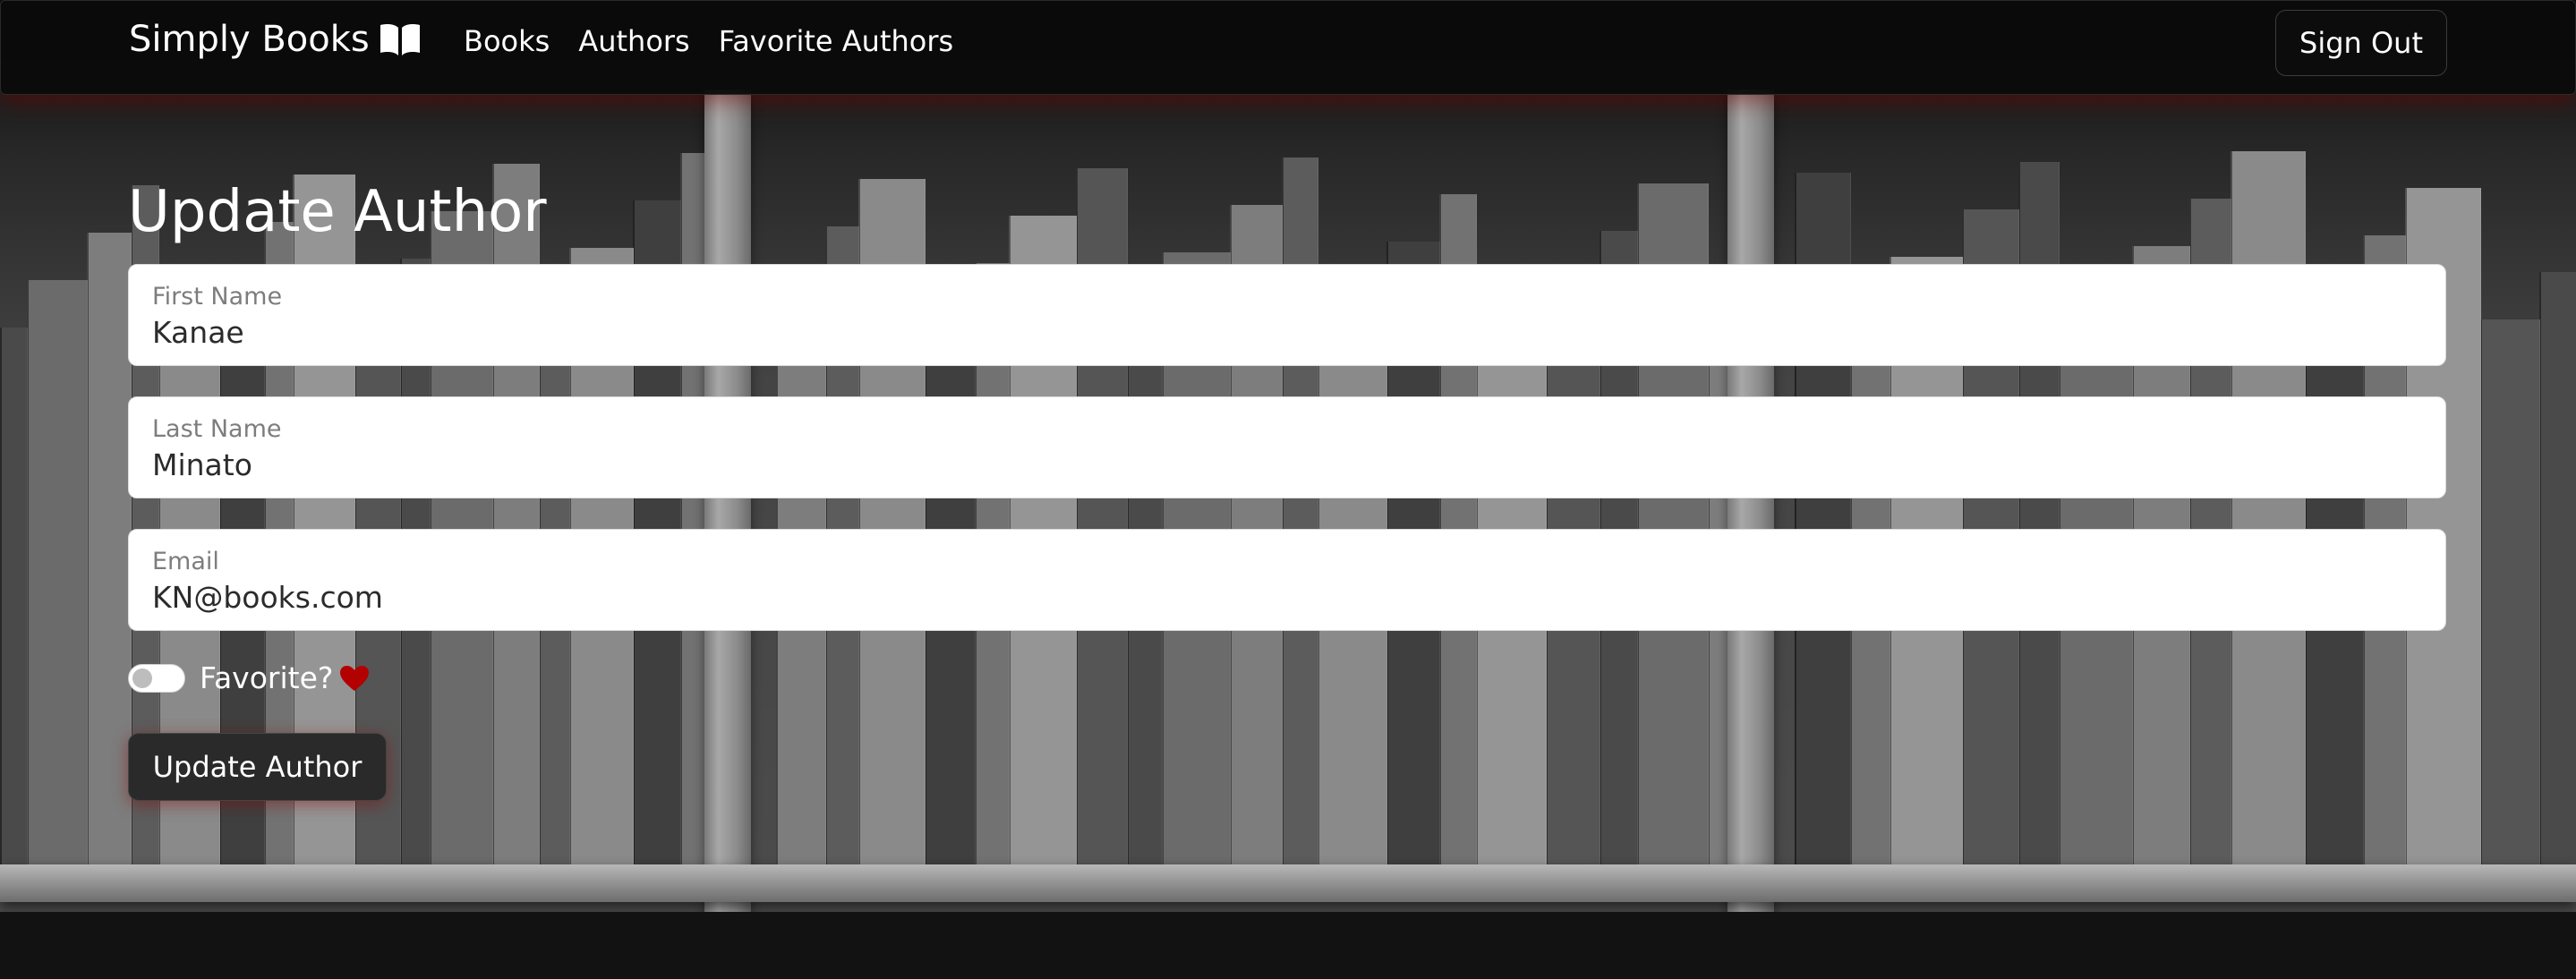 The image size is (2576, 979). I want to click on nav-link-books: Books, so click(507, 41).